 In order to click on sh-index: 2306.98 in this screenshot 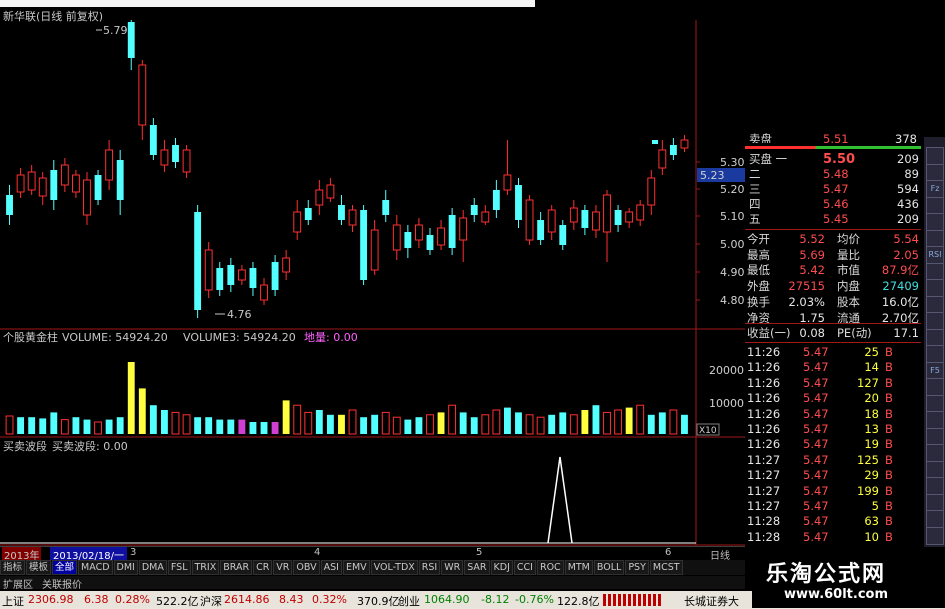, I will do `click(51, 599)`.